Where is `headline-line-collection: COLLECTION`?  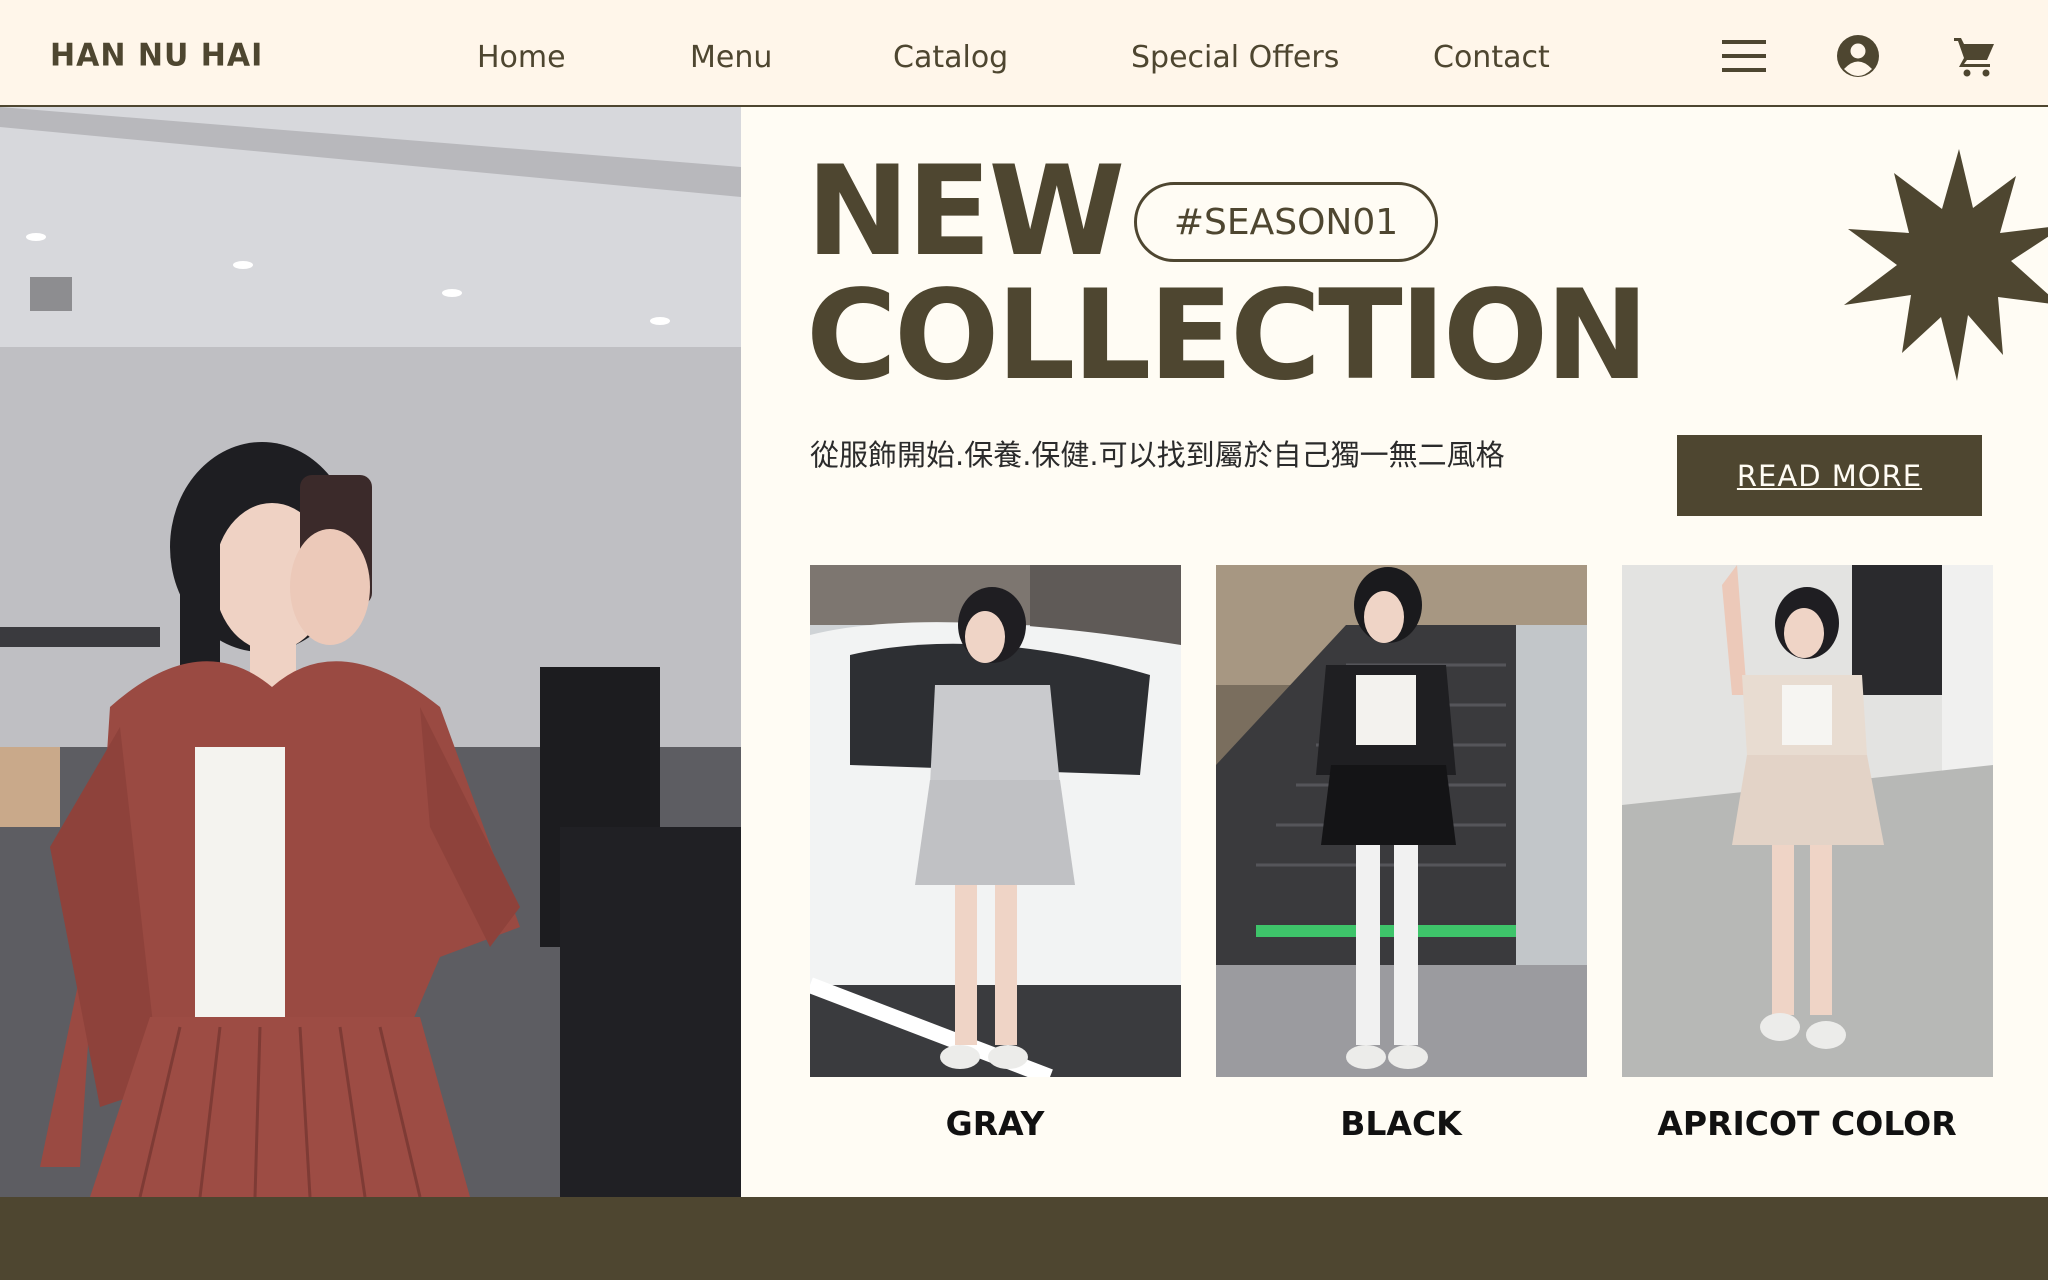
headline-line-collection: COLLECTION is located at coordinates (1227, 336).